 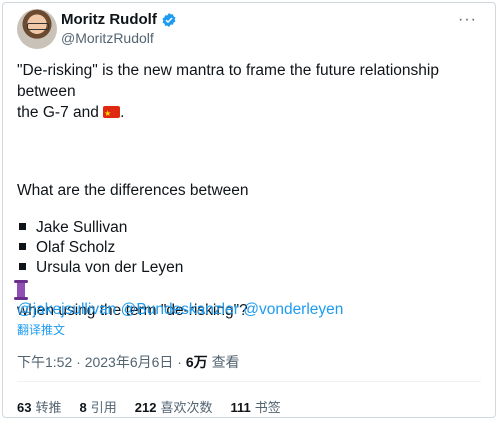 I want to click on list-item-text: Olaf Scholz, so click(x=76, y=247).